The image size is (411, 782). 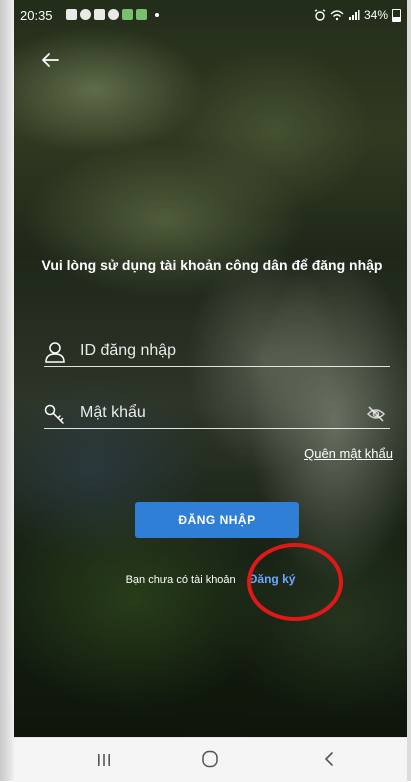 I want to click on no-account-text: Bạn chưa có tài khoản, so click(x=180, y=580).